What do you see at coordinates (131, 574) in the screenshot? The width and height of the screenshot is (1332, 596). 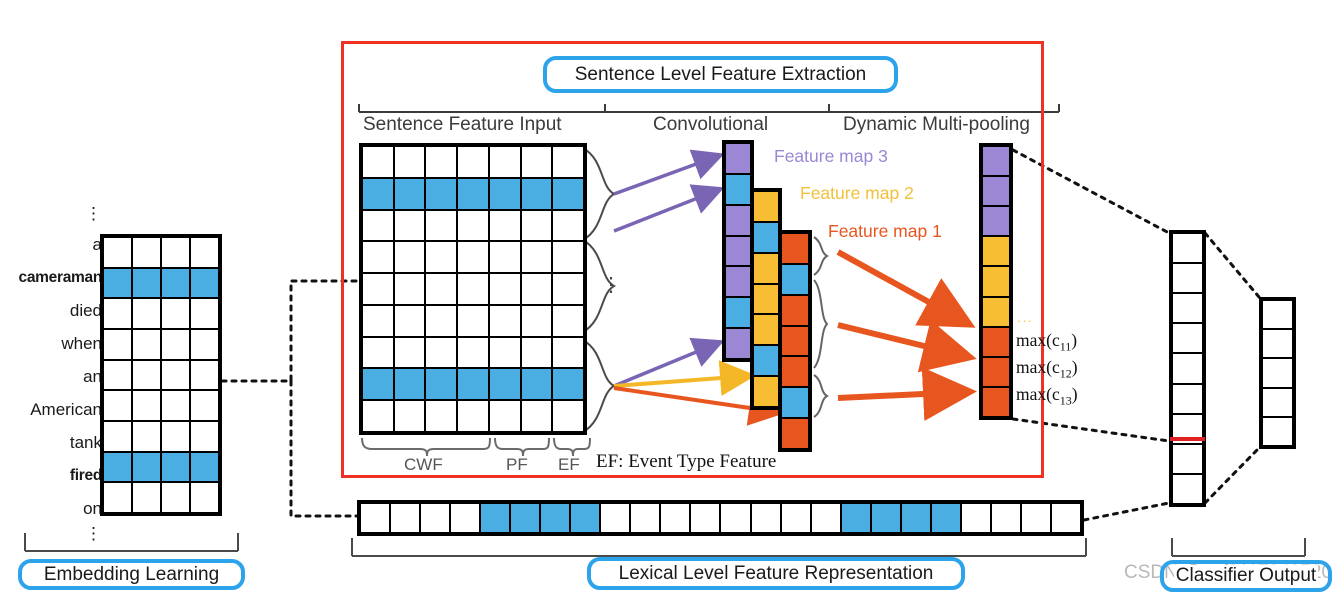 I see `embedding-learning-text: Embedding Learning` at bounding box center [131, 574].